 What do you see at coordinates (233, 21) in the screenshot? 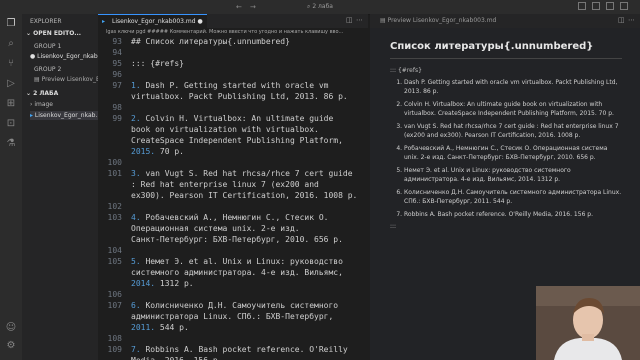
I see `editor-tab-bar: ▸ Lisenkov_Egor_nkab003.md ● ◫ ⋯` at bounding box center [233, 21].